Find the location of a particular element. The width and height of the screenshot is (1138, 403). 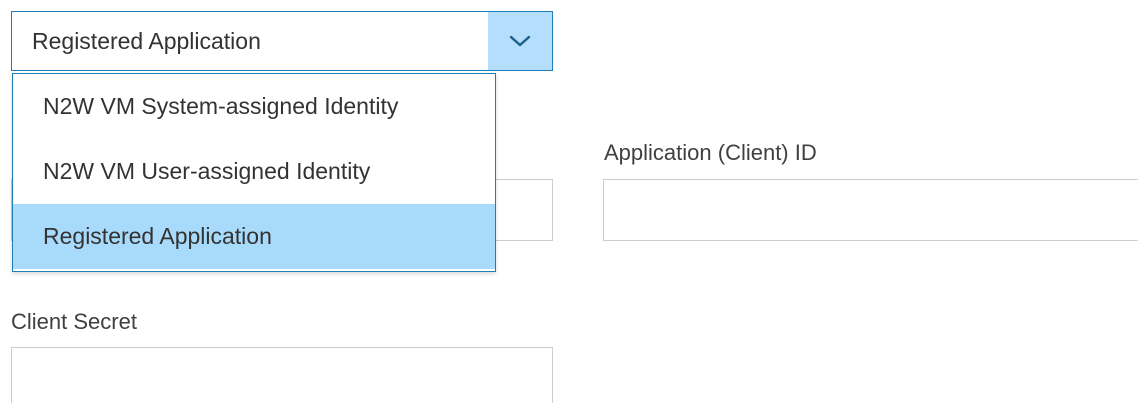

client-secret-input is located at coordinates (282, 375).